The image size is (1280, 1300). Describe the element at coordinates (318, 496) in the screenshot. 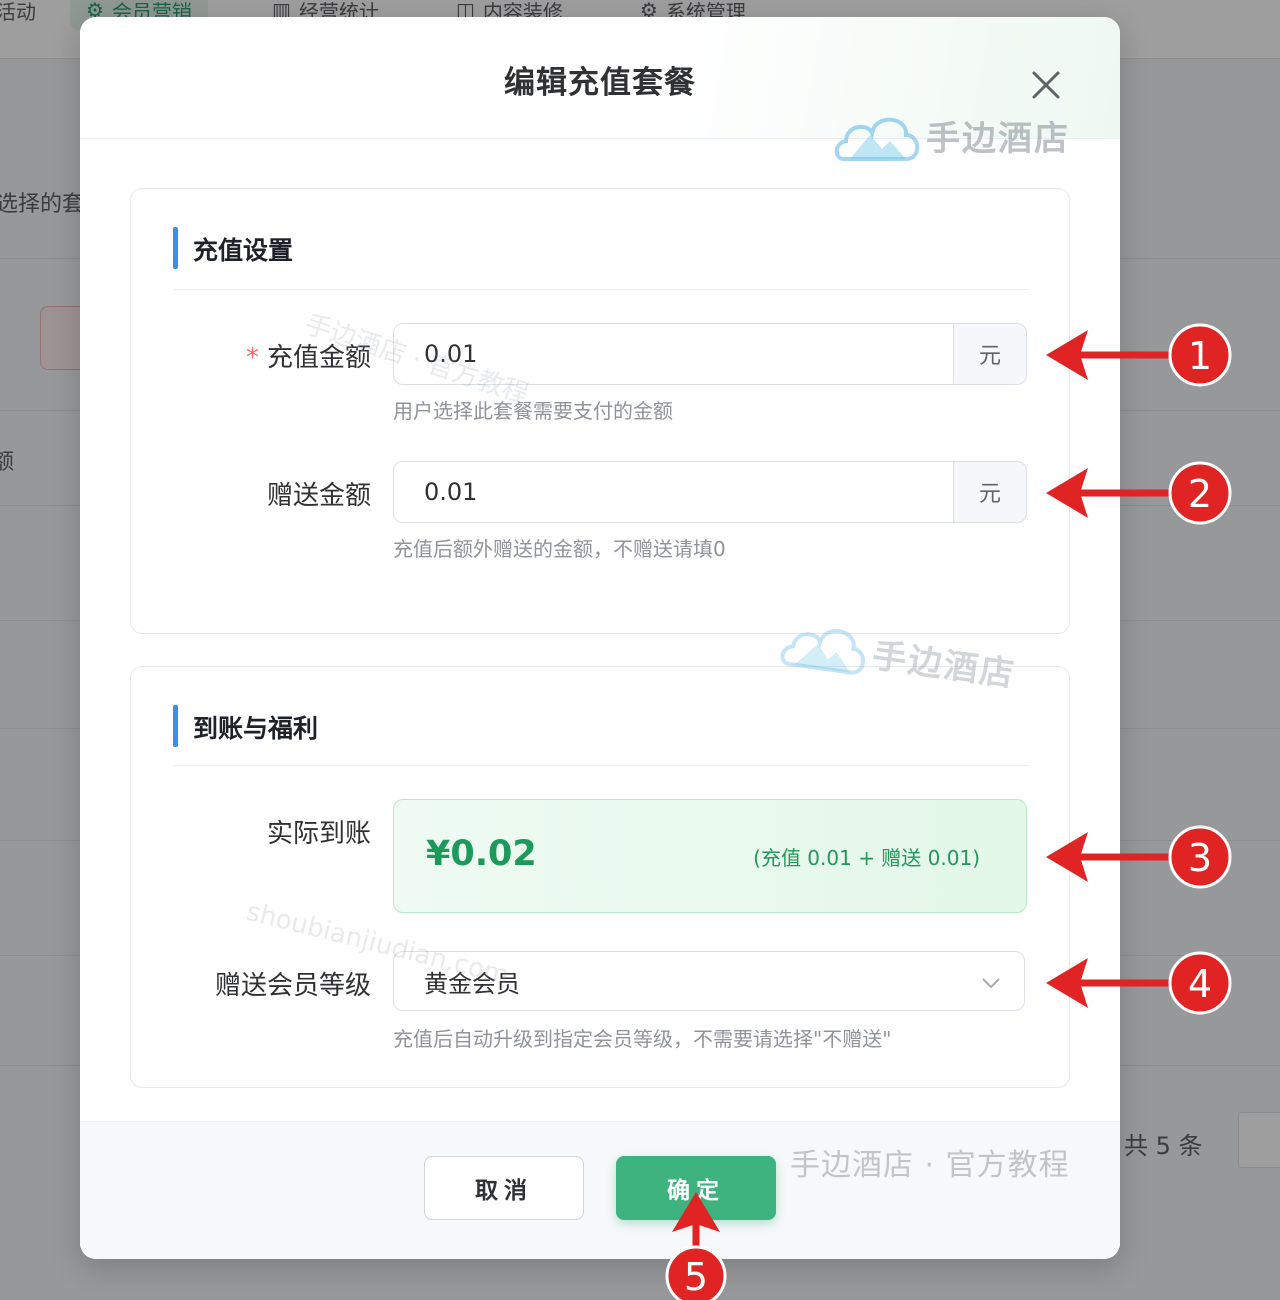

I see `bonus-amount-label: 赠送金额` at that location.